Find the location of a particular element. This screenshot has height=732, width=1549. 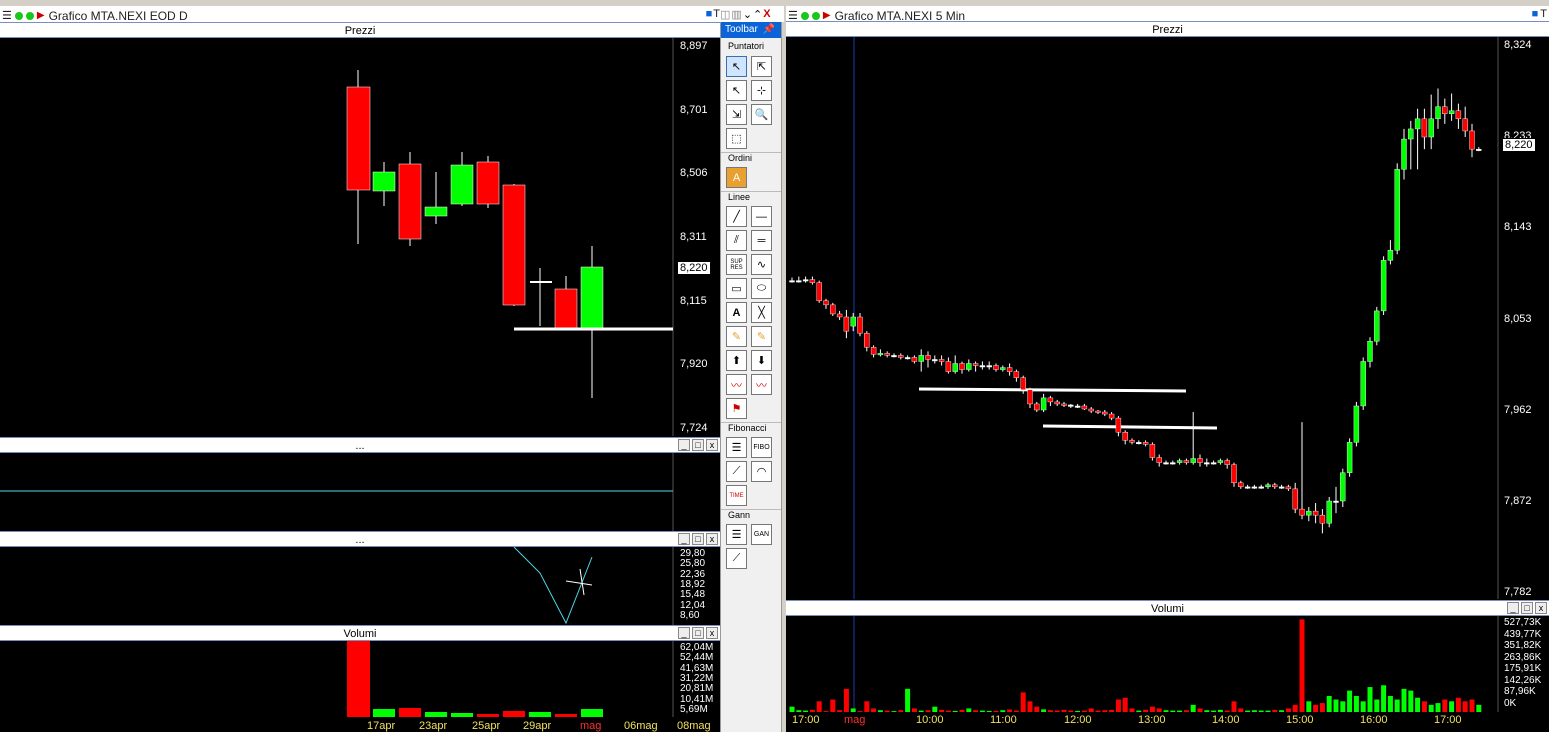

sup-res-icon: SUP RES is located at coordinates (736, 264).